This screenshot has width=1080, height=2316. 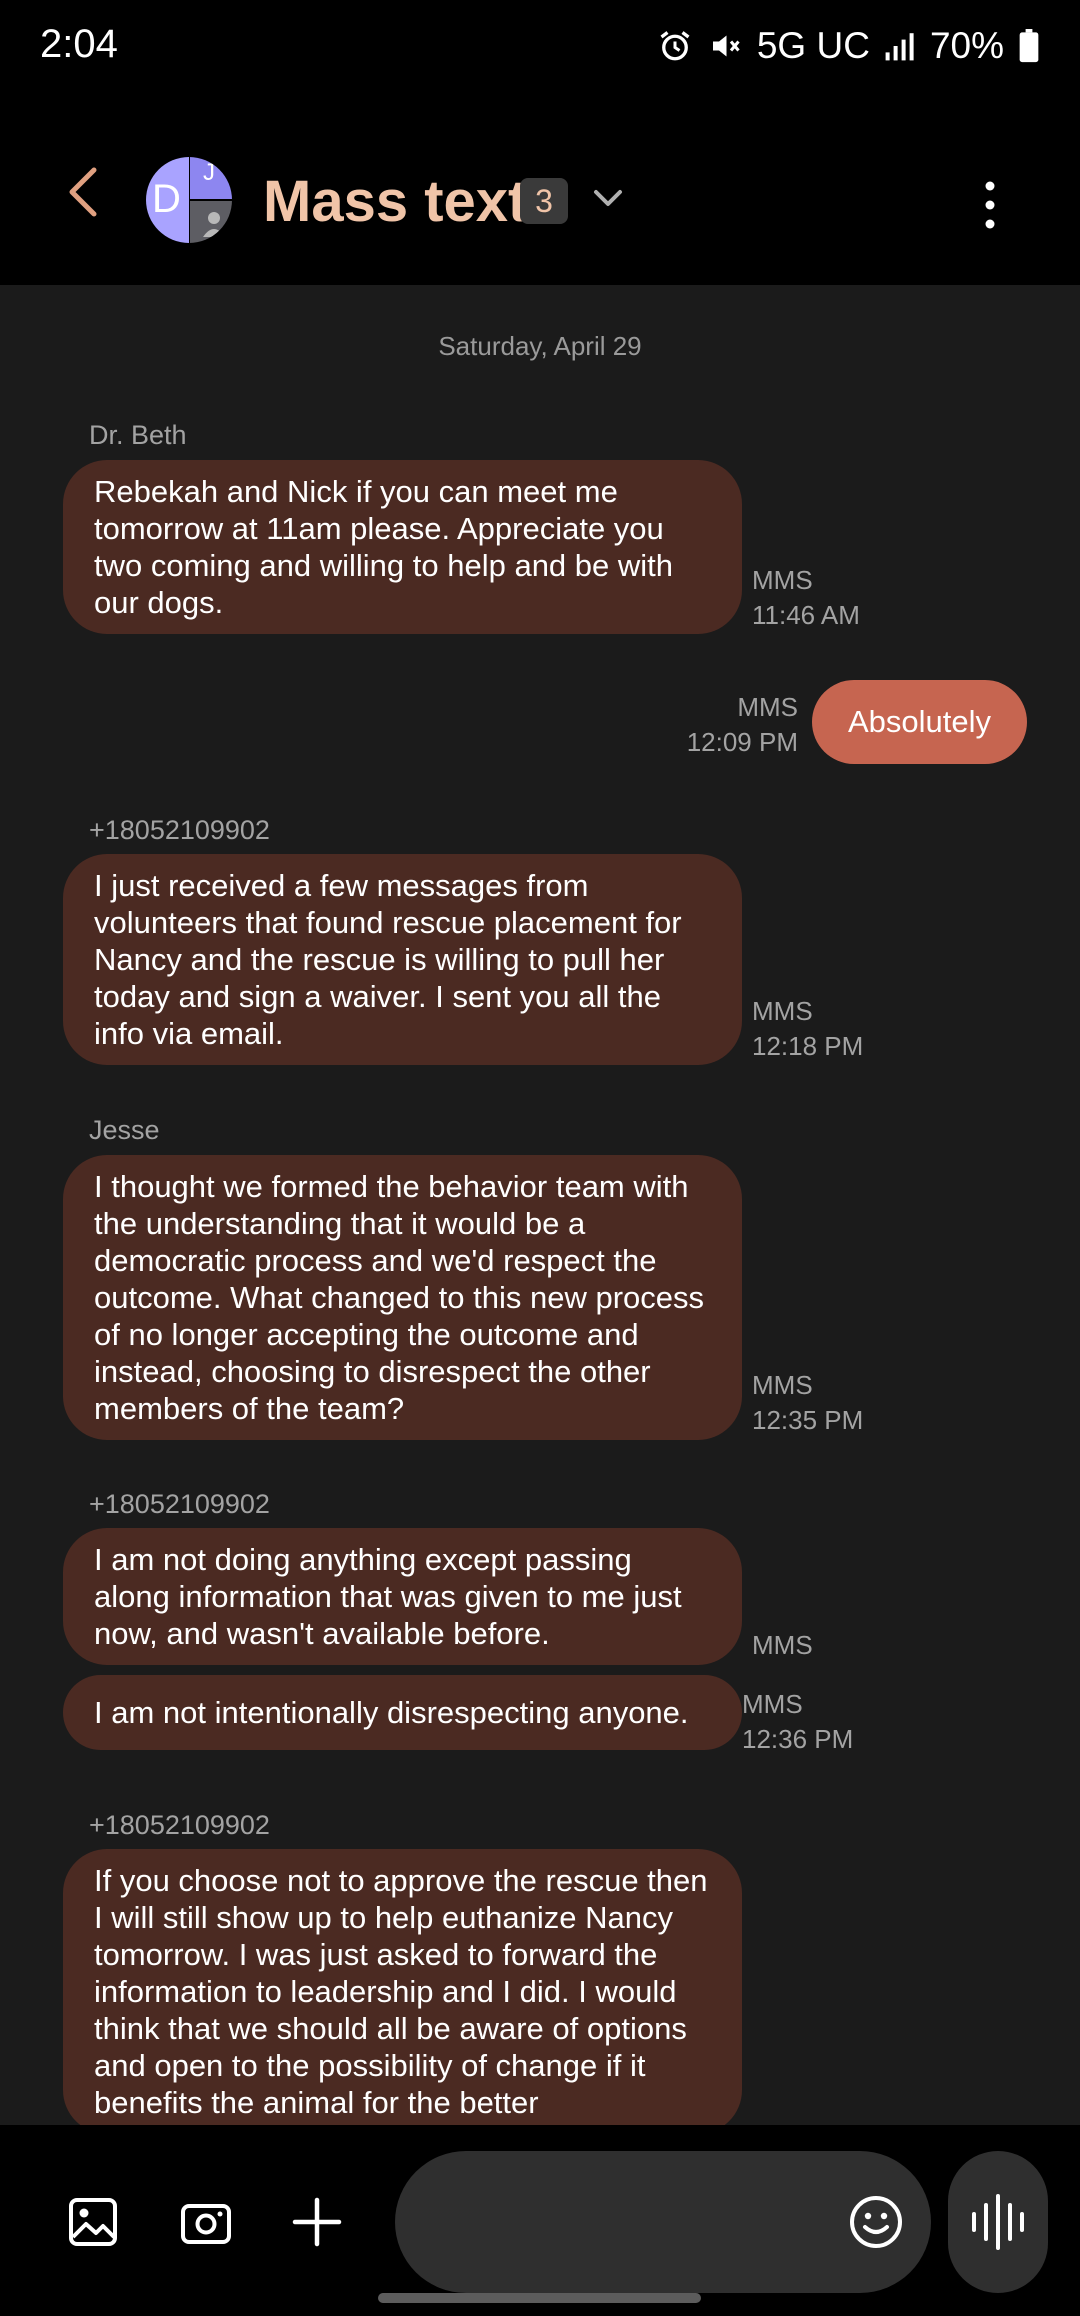 I want to click on camera-icon, so click(x=206, y=2224).